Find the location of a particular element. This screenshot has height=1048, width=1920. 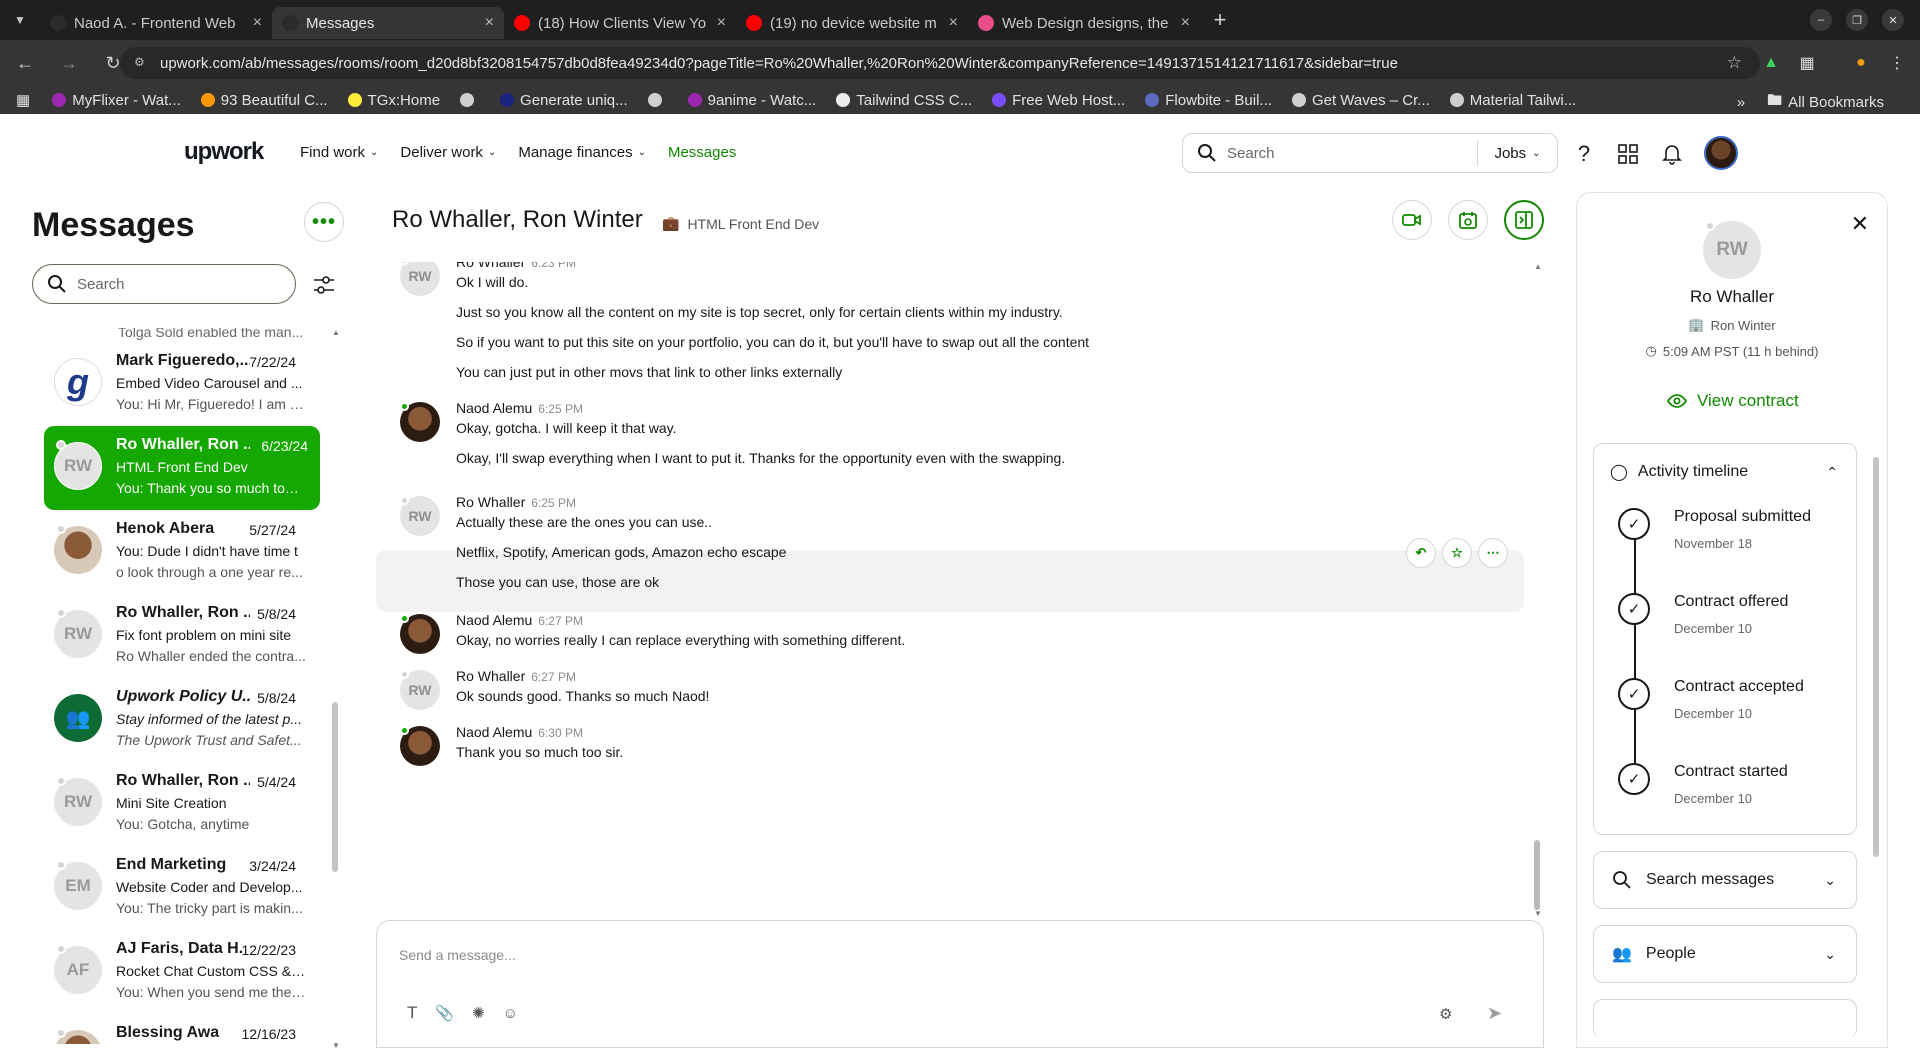

chat-scroll-thumb is located at coordinates (1537, 875).